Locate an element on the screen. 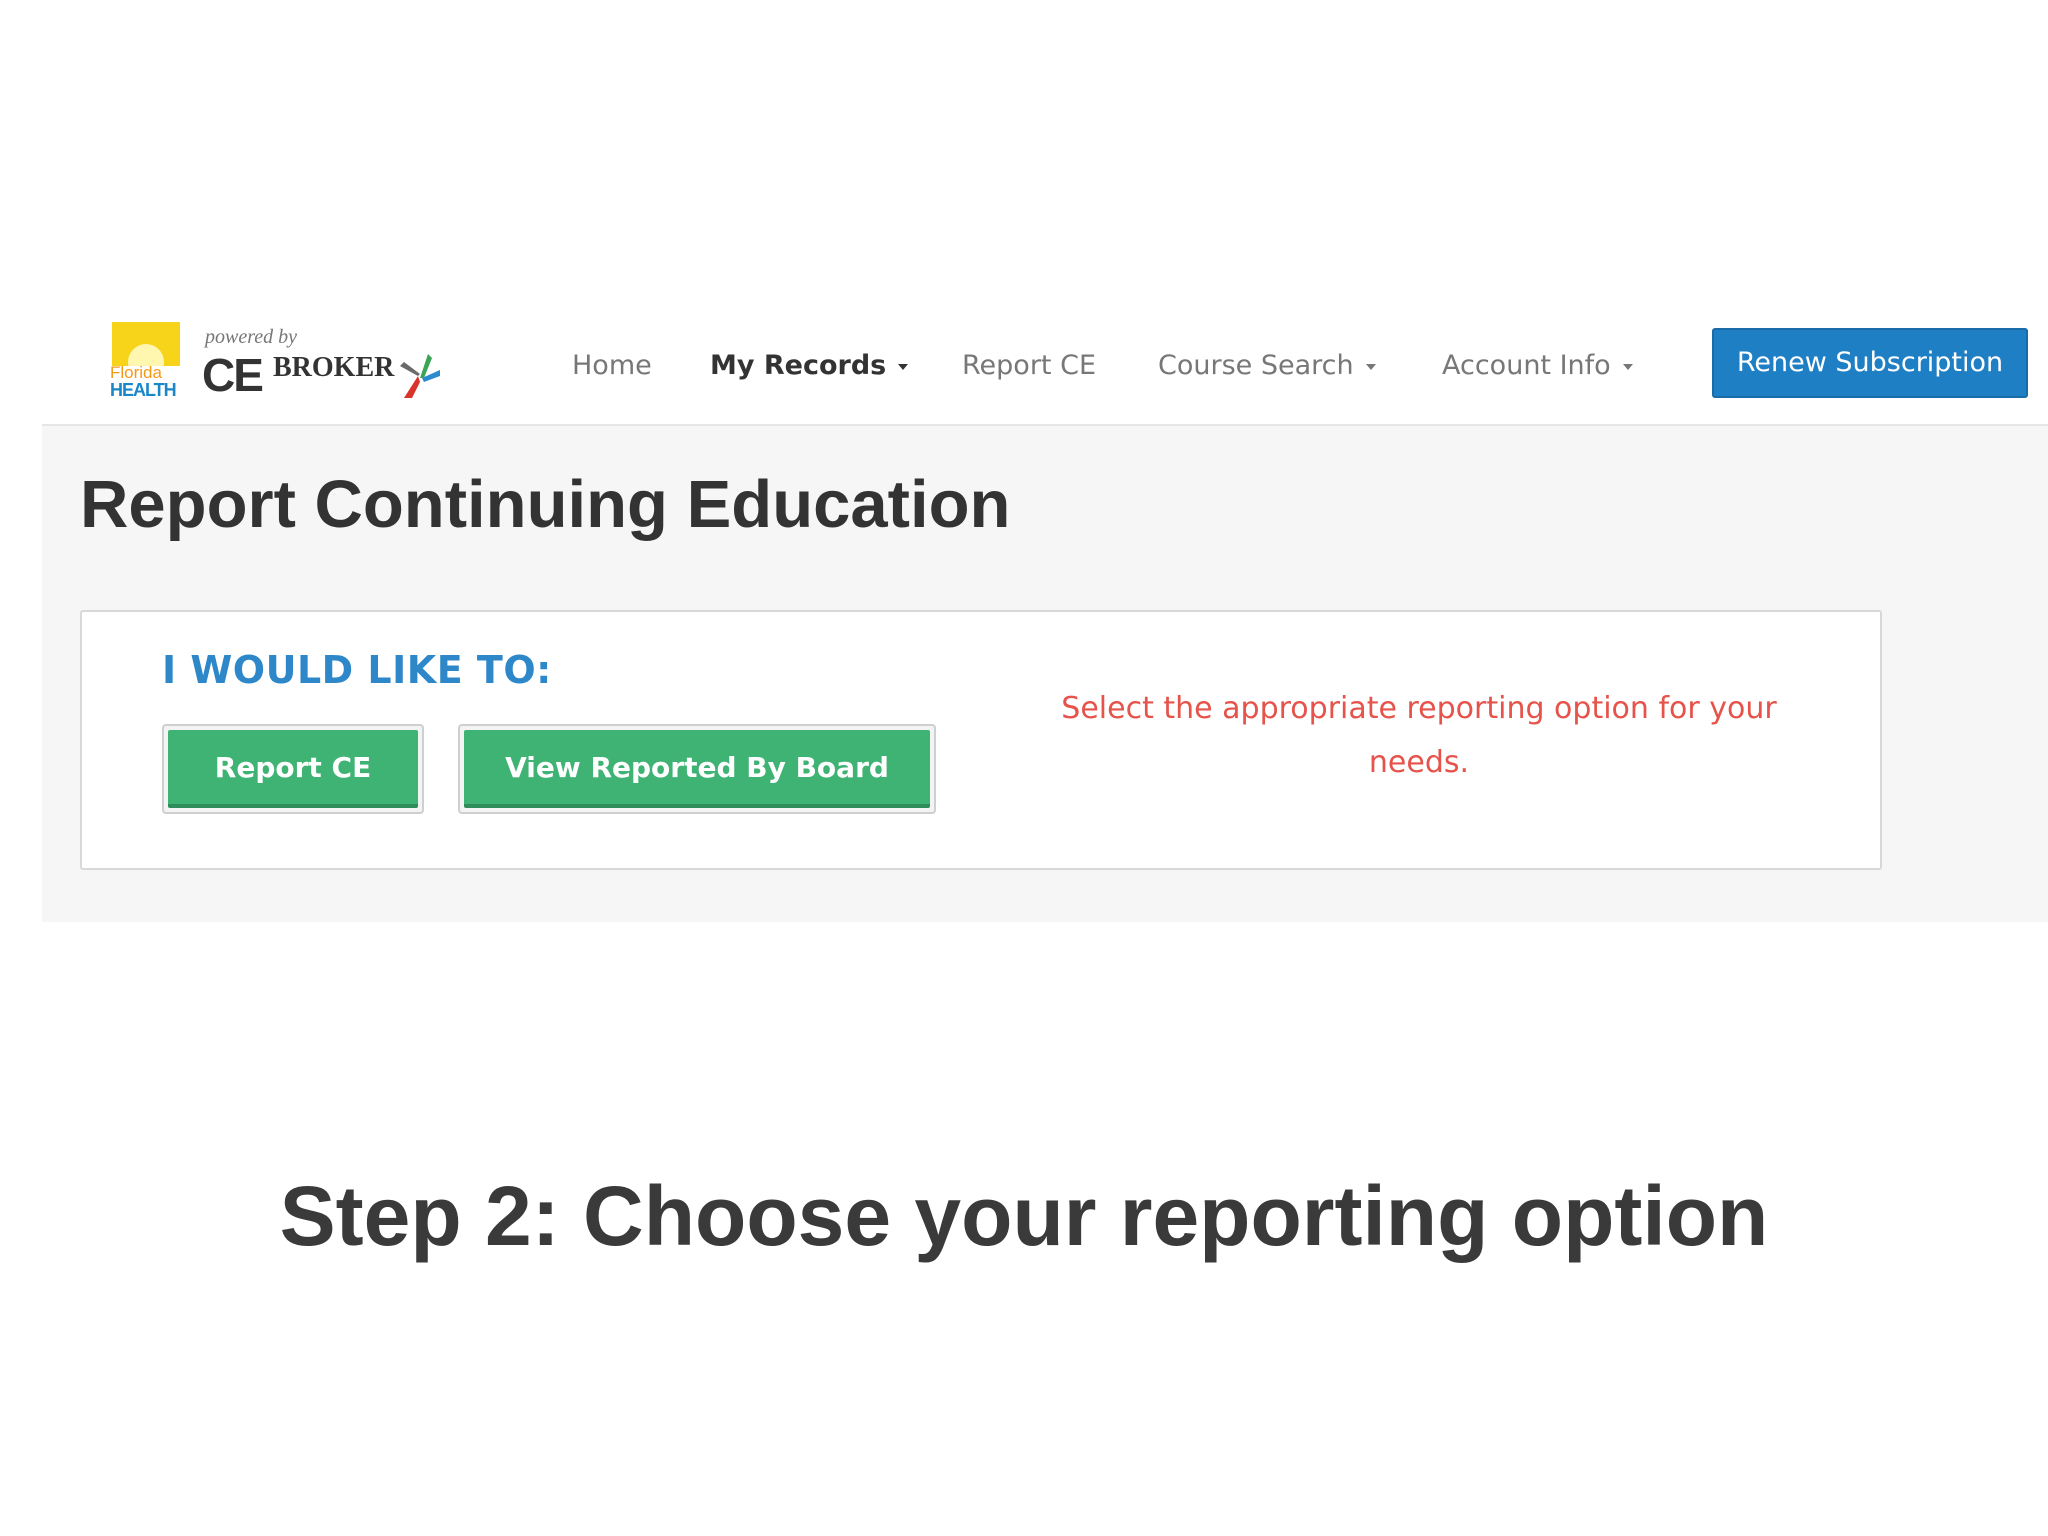  nav-course-search-label: Course Search is located at coordinates (1256, 365).